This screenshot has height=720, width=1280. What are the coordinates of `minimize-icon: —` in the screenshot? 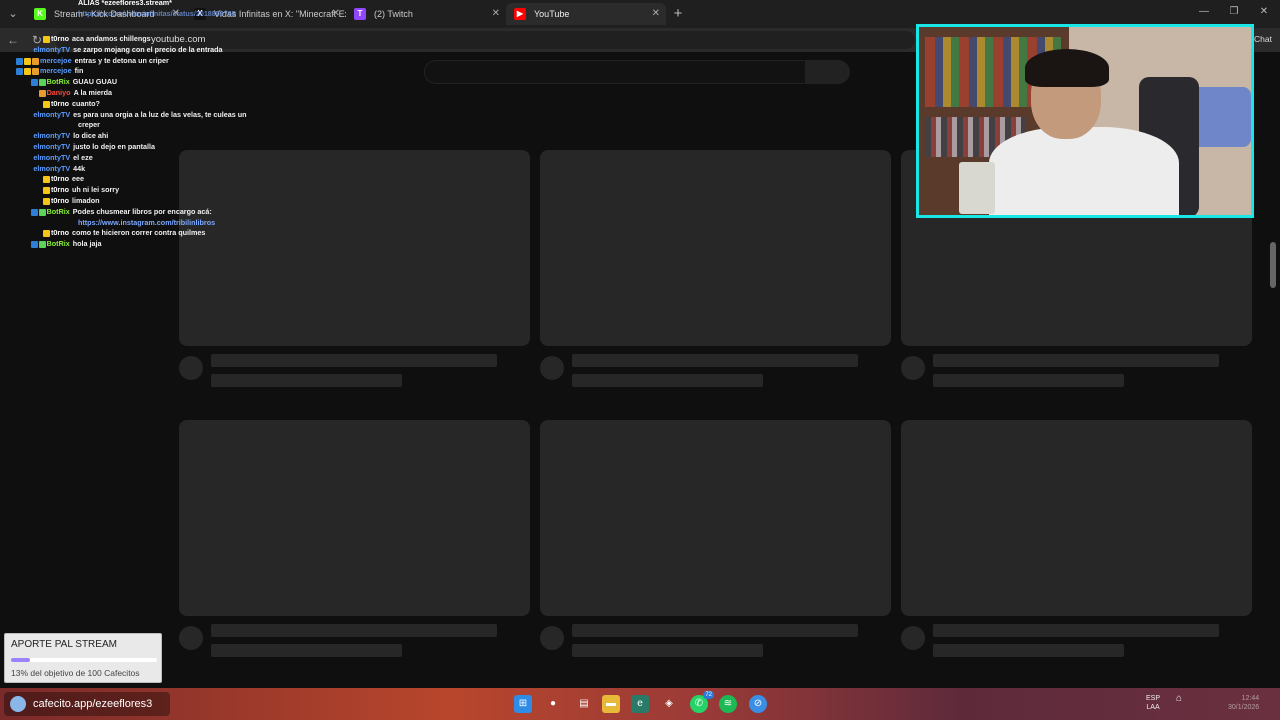 It's located at (1204, 11).